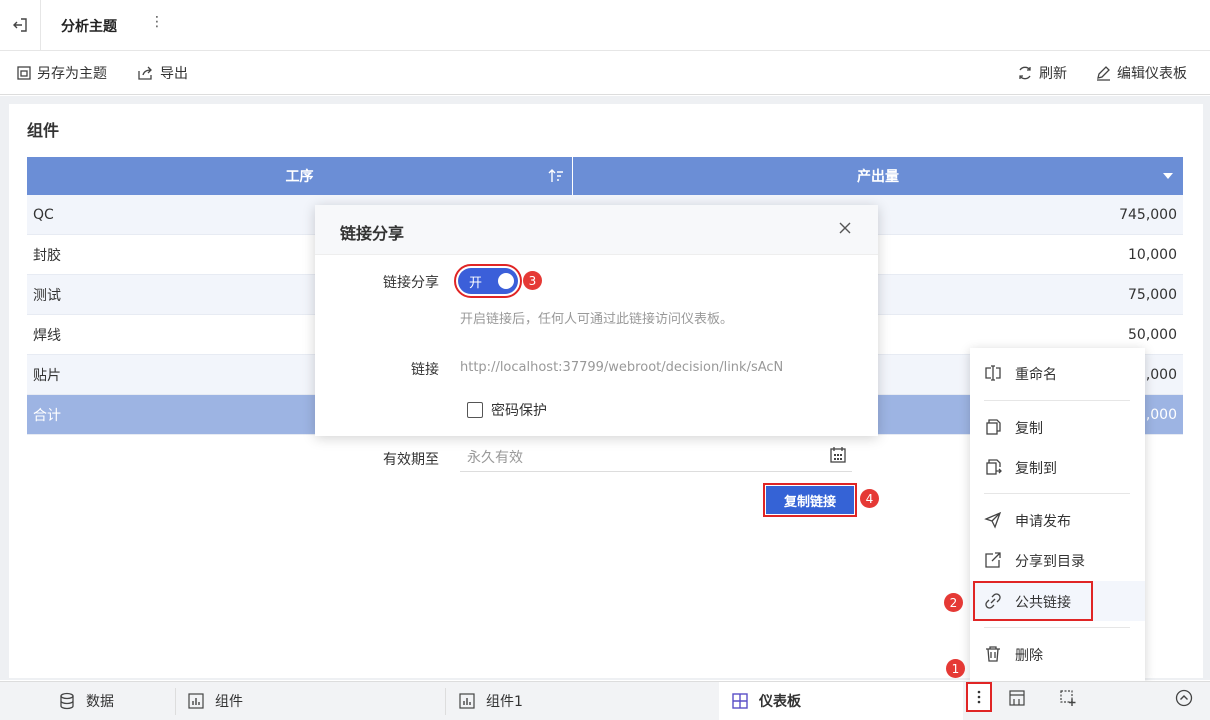 Image resolution: width=1210 pixels, height=720 pixels. I want to click on menu-item-apply-publish: 申请发布, so click(1057, 520).